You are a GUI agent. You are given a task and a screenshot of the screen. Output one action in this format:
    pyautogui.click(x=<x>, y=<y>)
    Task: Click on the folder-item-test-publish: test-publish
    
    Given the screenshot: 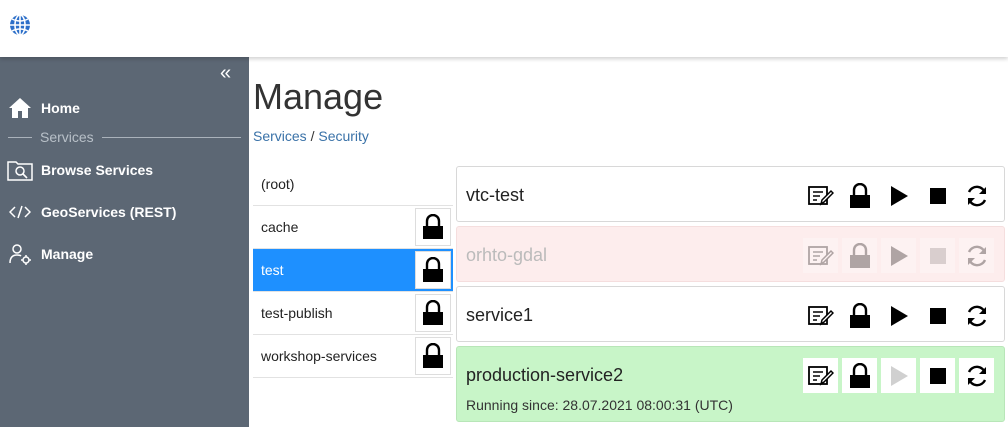 What is the action you would take?
    pyautogui.click(x=353, y=313)
    